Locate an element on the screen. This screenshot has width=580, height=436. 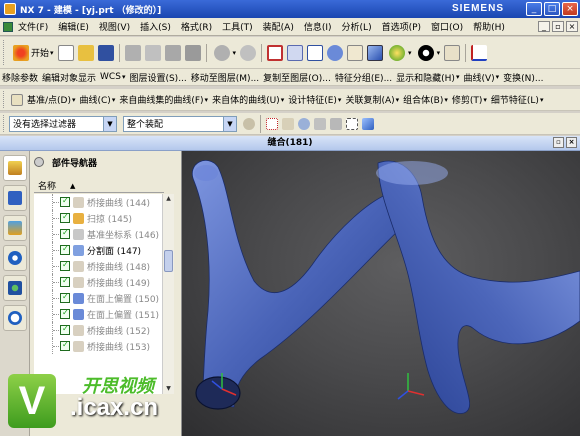
nx-menu-icon is located at coordinates (8, 26).